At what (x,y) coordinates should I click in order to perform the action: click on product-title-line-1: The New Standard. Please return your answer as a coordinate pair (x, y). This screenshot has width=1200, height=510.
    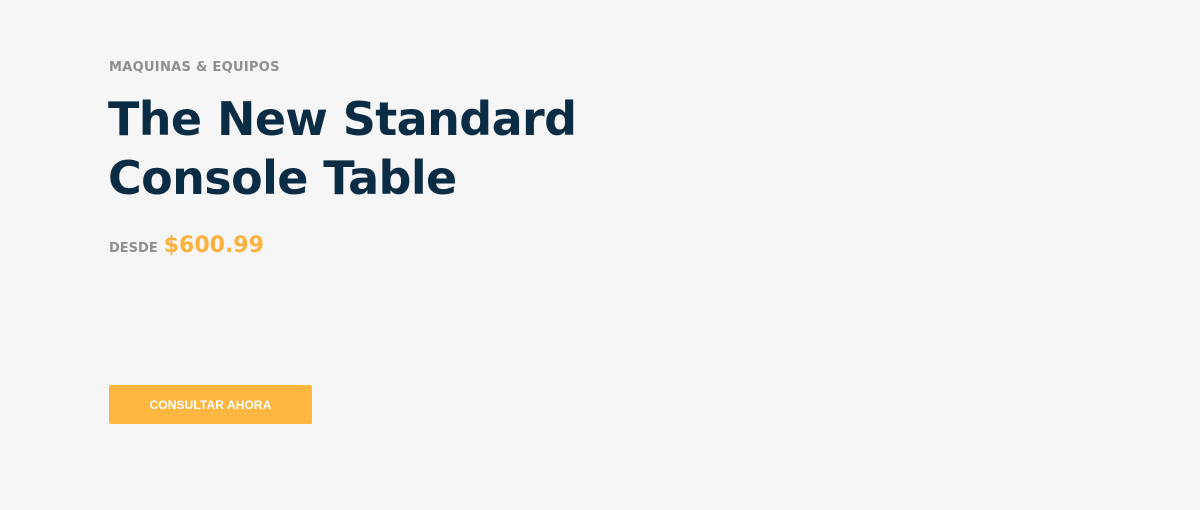
    Looking at the image, I should click on (342, 119).